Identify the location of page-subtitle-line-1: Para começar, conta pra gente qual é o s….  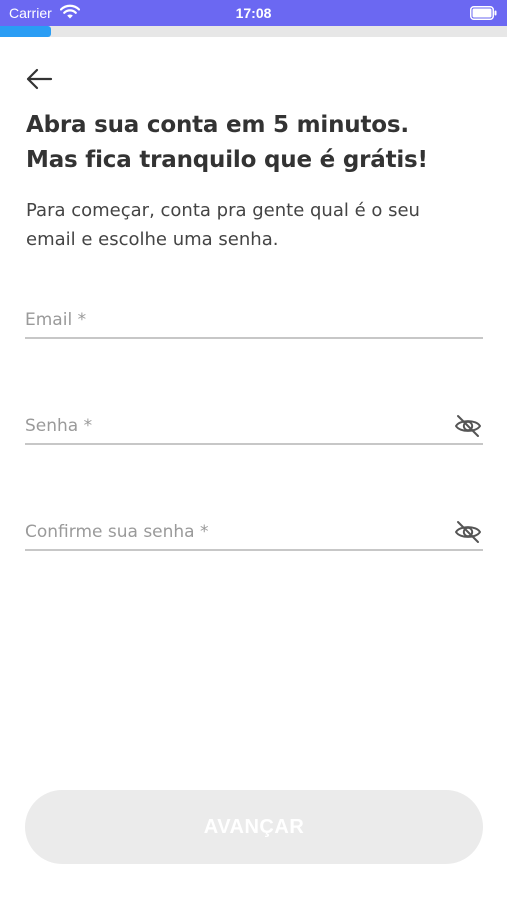
(223, 210).